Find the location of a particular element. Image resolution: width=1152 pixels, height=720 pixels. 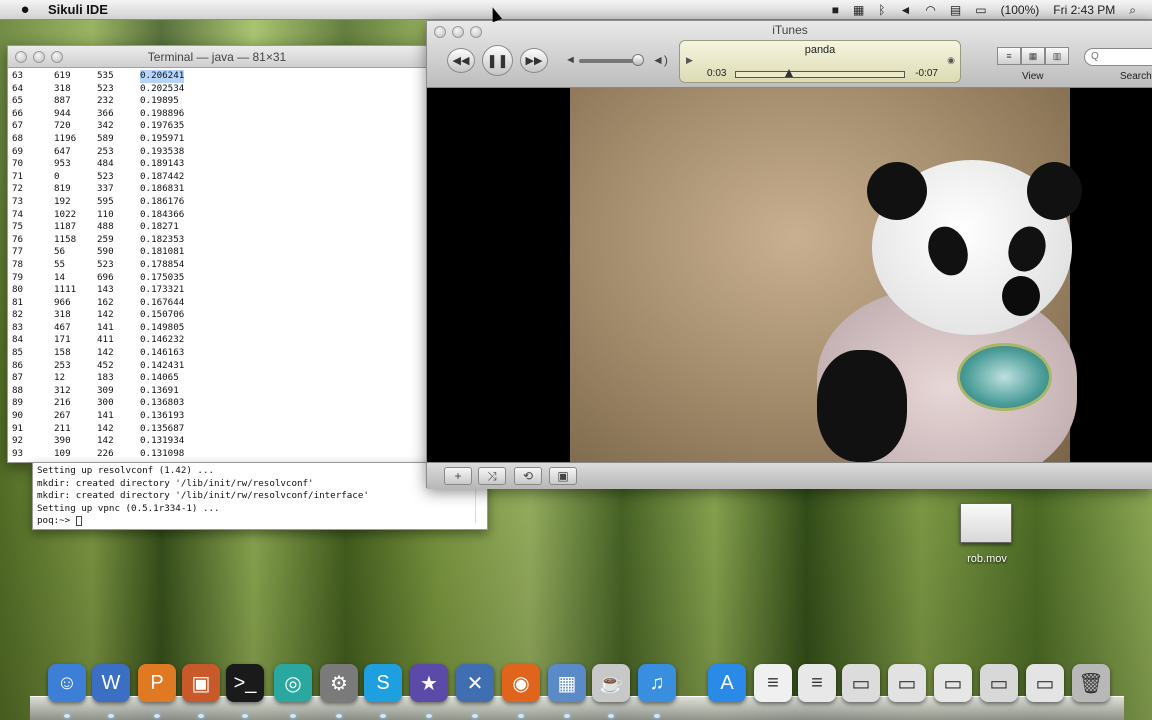

skype-icon: S is located at coordinates (383, 683).